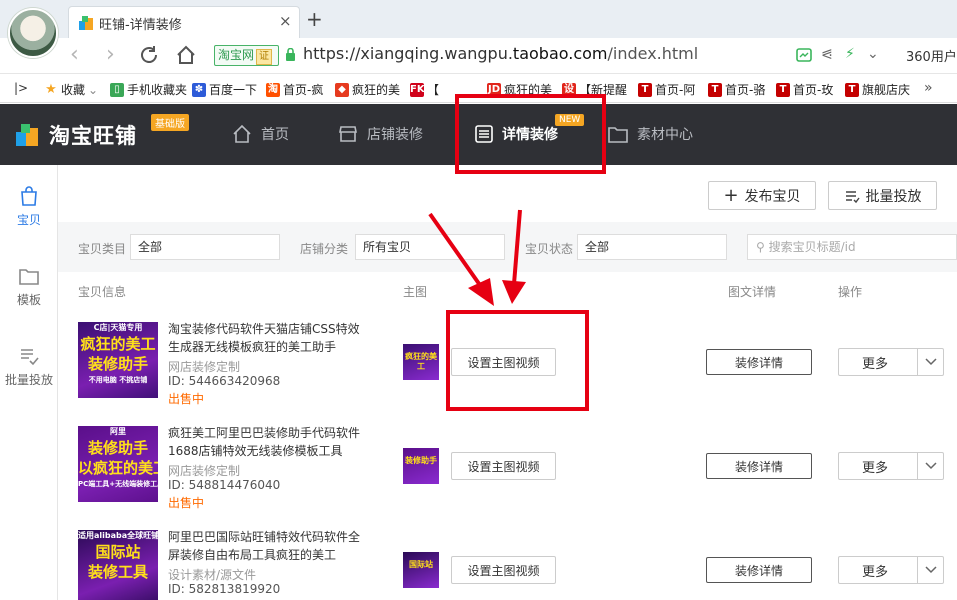 The width and height of the screenshot is (957, 600). I want to click on url-domain: taobao.com, so click(560, 53).